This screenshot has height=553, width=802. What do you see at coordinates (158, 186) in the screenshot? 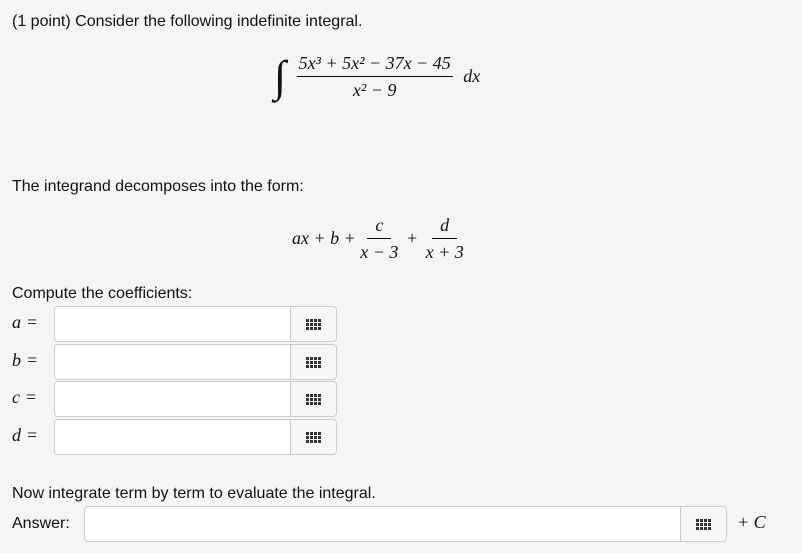
I see `decomposition-text: The integrand decomposes into the form:` at bounding box center [158, 186].